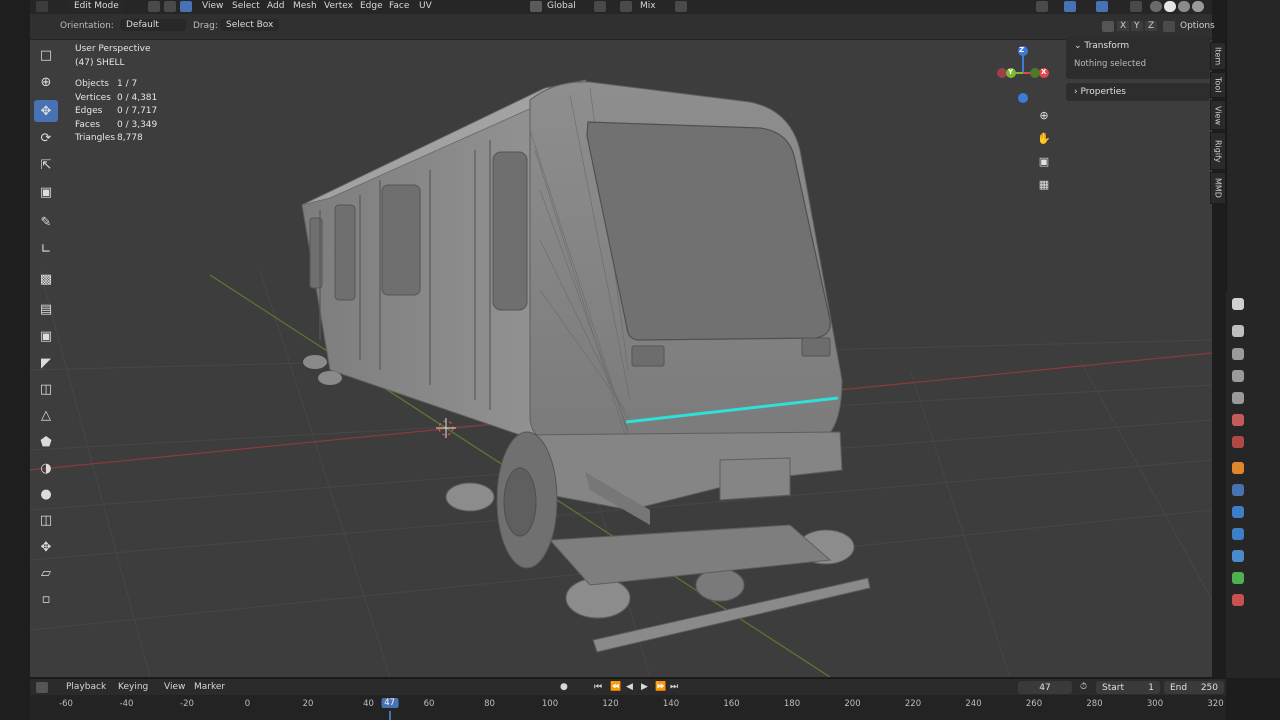 This screenshot has height=720, width=1280. Describe the element at coordinates (46, 599) in the screenshot. I see `rip-region-tool-icon: ▫` at that location.